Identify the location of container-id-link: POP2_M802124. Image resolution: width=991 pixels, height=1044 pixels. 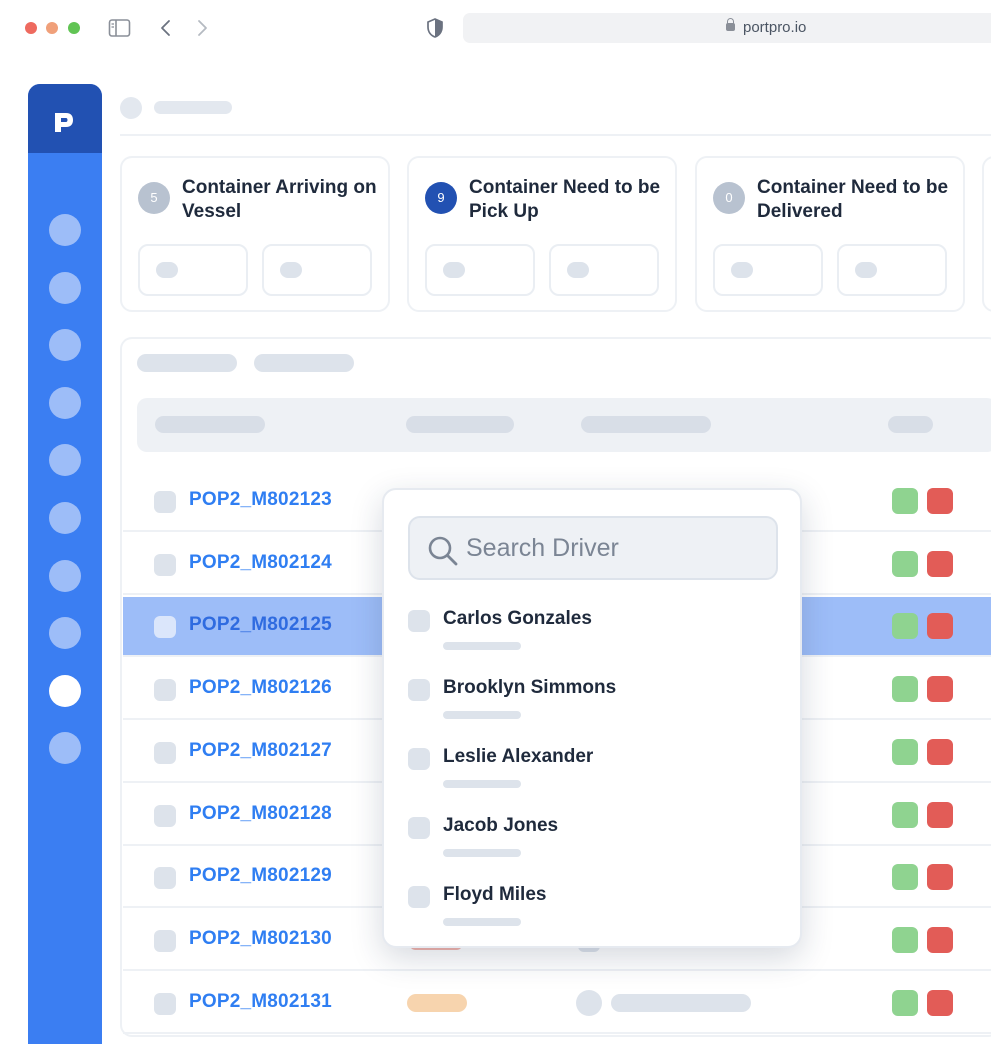
(260, 563).